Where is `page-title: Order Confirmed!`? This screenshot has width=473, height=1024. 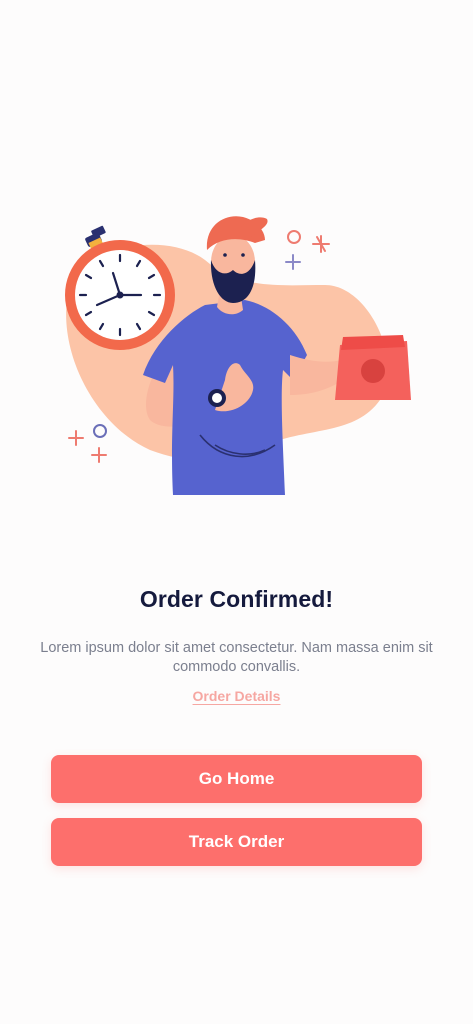 page-title: Order Confirmed! is located at coordinates (236, 599).